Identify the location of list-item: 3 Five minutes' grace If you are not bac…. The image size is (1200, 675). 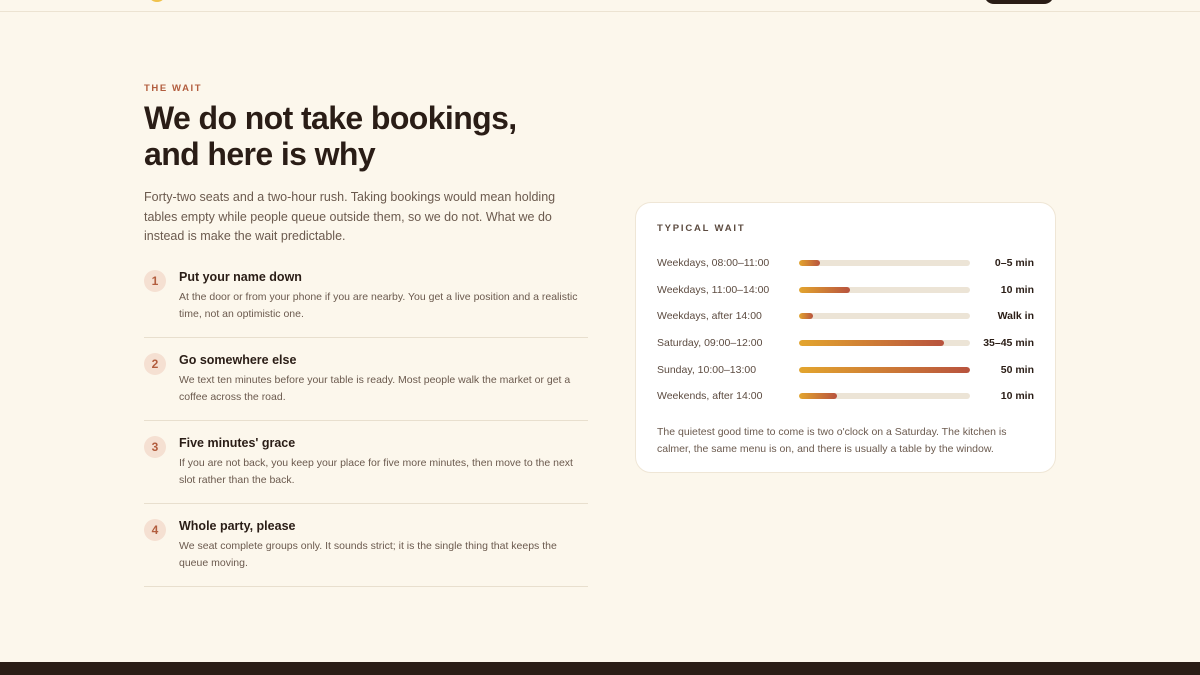
(366, 469).